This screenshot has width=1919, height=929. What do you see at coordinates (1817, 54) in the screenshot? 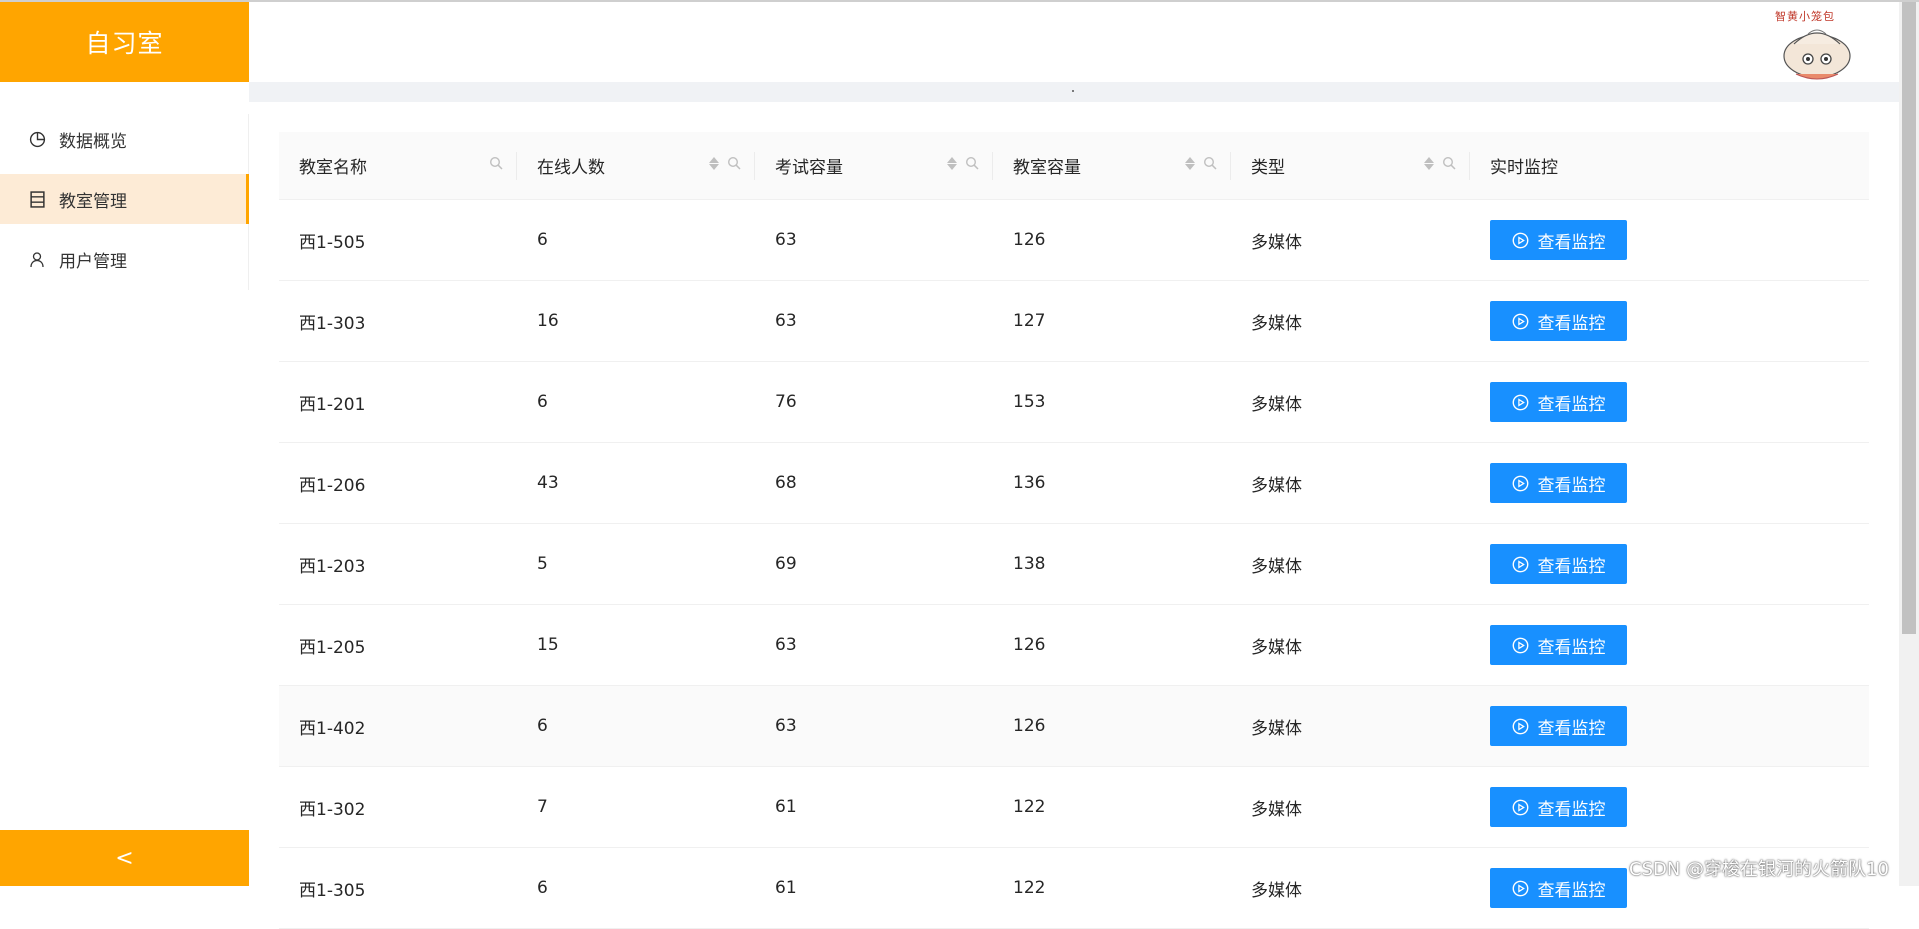
I see `bun-mascot-icon` at bounding box center [1817, 54].